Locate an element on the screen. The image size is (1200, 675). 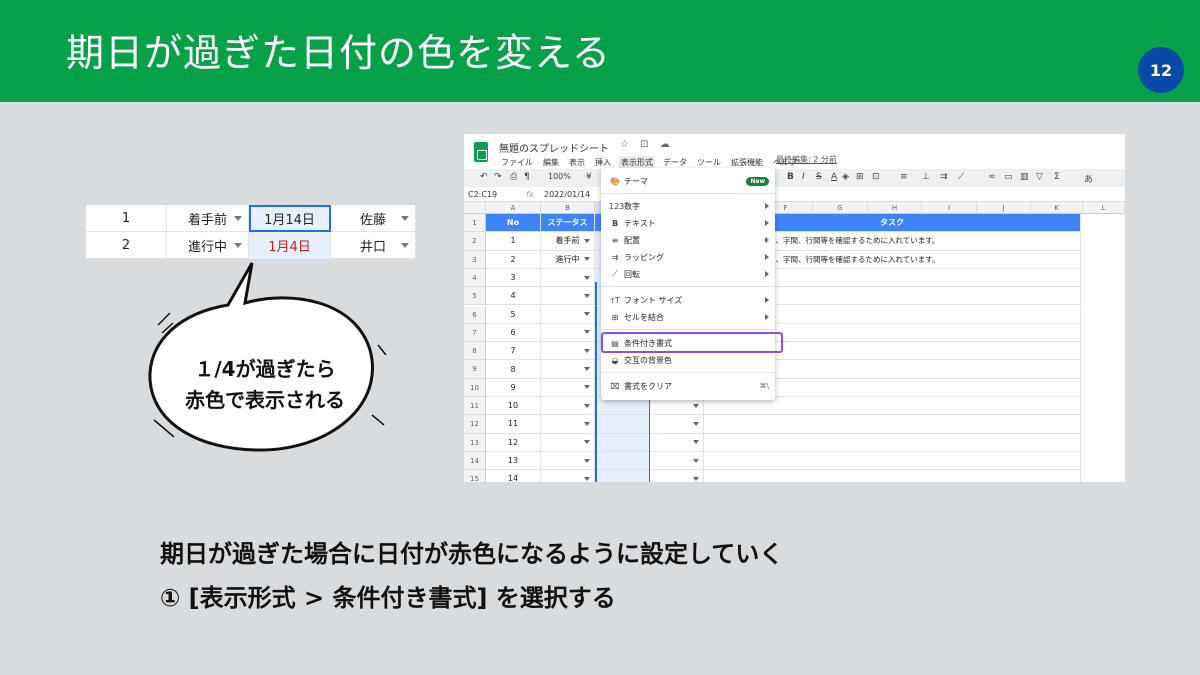
chart-icon: ▥ is located at coordinates (1024, 177).